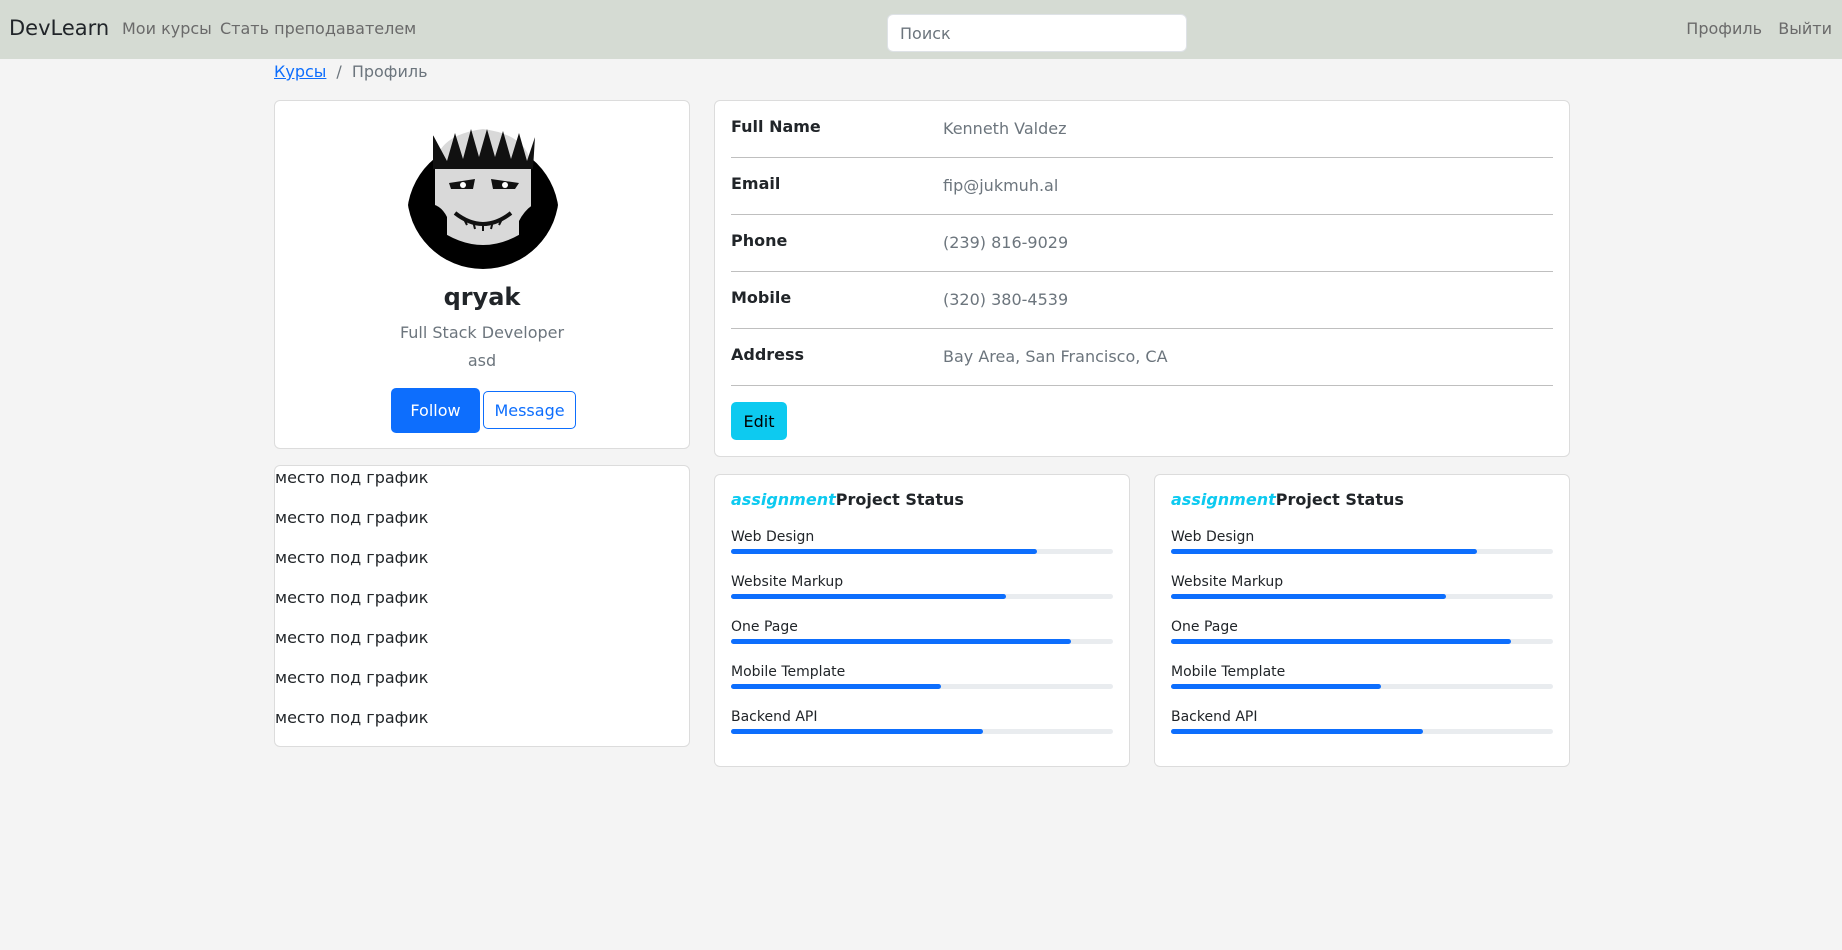 This screenshot has width=1842, height=950. I want to click on profile-role: Full Stack Developer, so click(482, 332).